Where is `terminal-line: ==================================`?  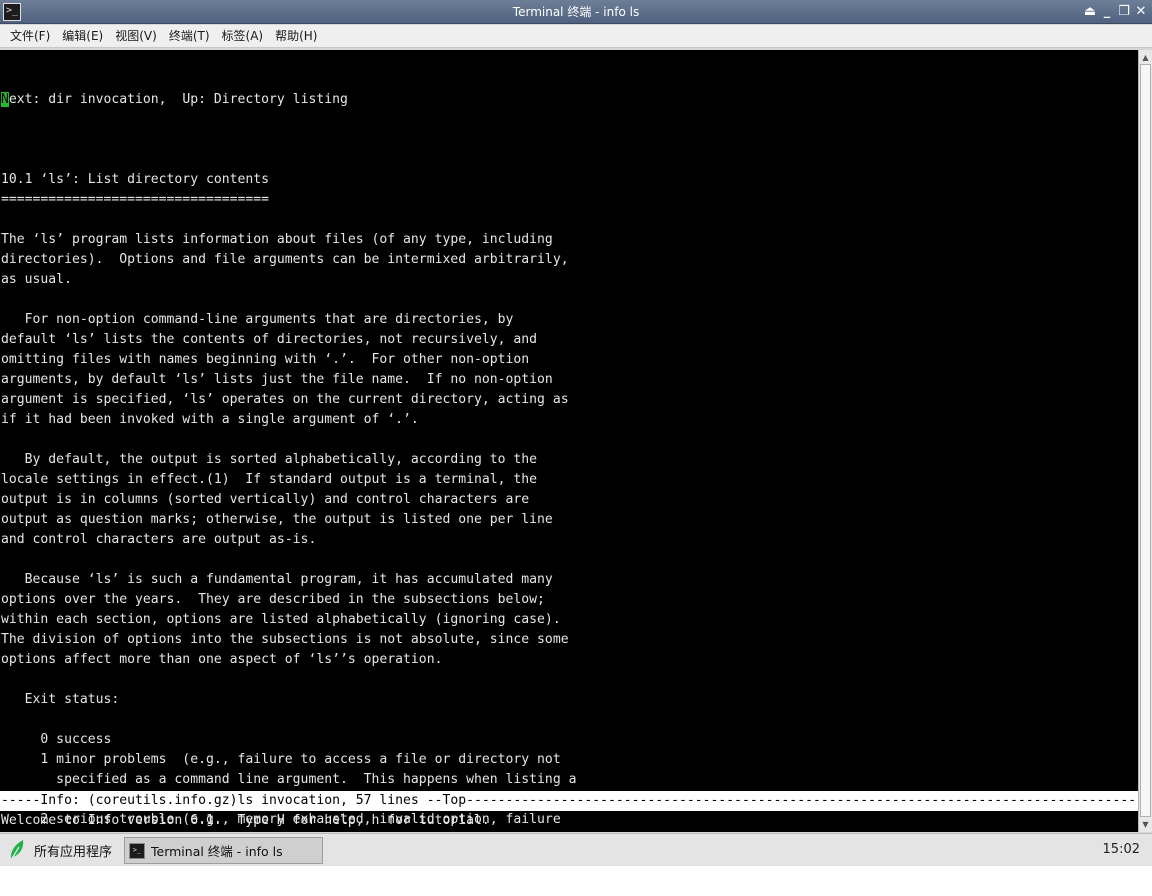 terminal-line: ================================== is located at coordinates (135, 199).